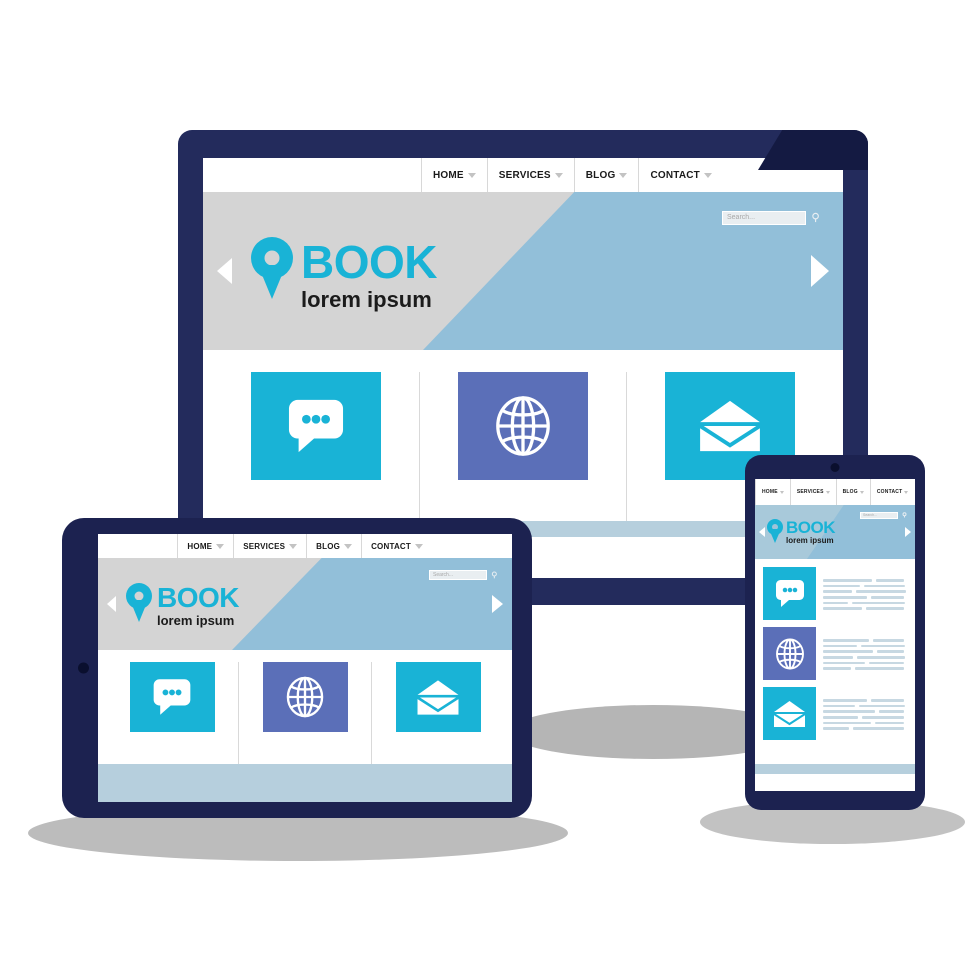  I want to click on feature-card-mail, so click(438, 713).